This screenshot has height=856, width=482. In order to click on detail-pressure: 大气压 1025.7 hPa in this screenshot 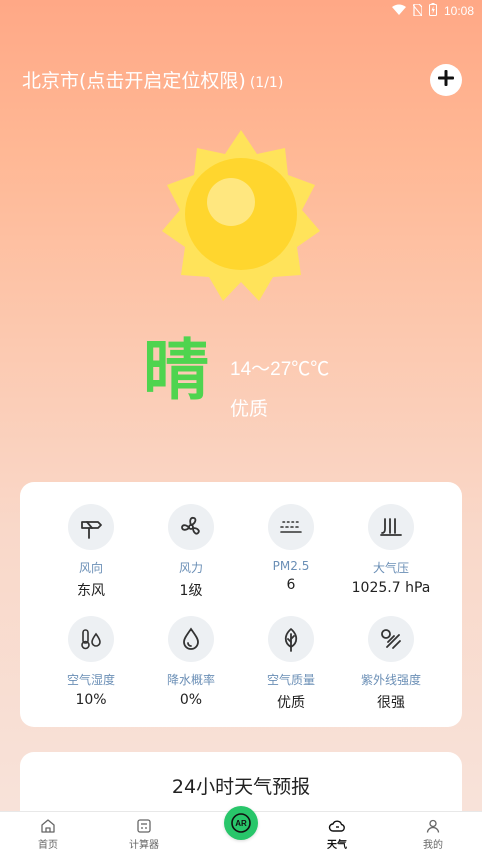, I will do `click(391, 550)`.